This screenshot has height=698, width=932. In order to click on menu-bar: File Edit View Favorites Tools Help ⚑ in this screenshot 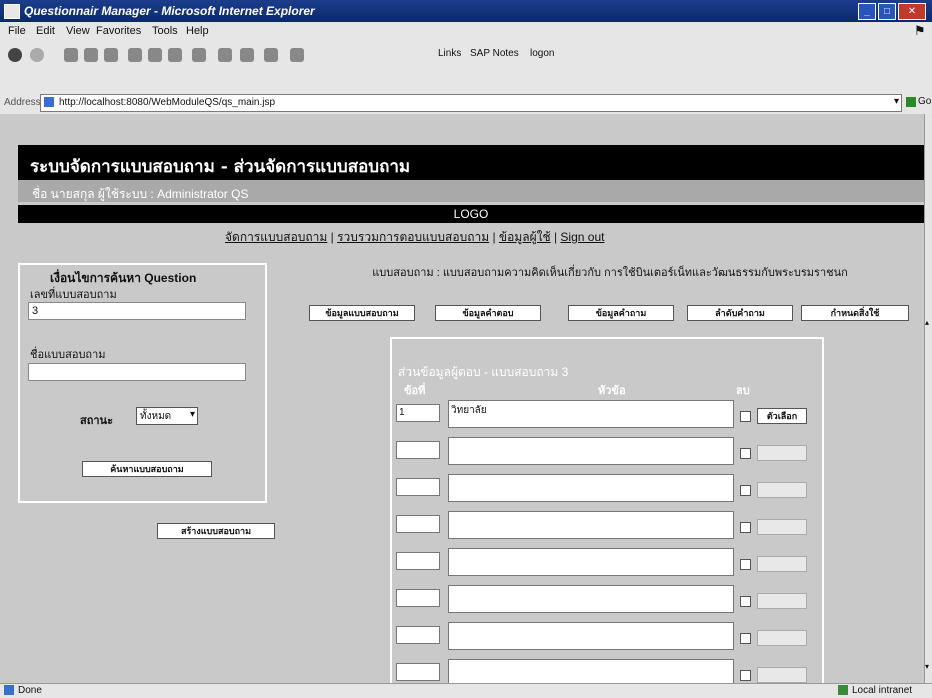, I will do `click(466, 31)`.